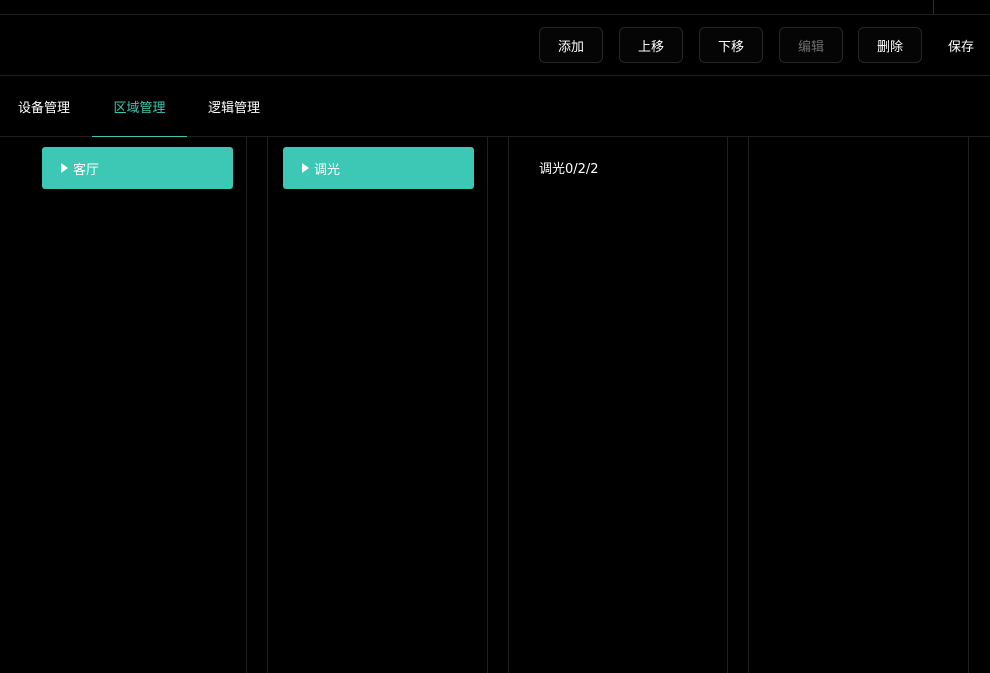 This screenshot has height=673, width=990. Describe the element at coordinates (731, 45) in the screenshot. I see `move-down-button: 下移` at that location.